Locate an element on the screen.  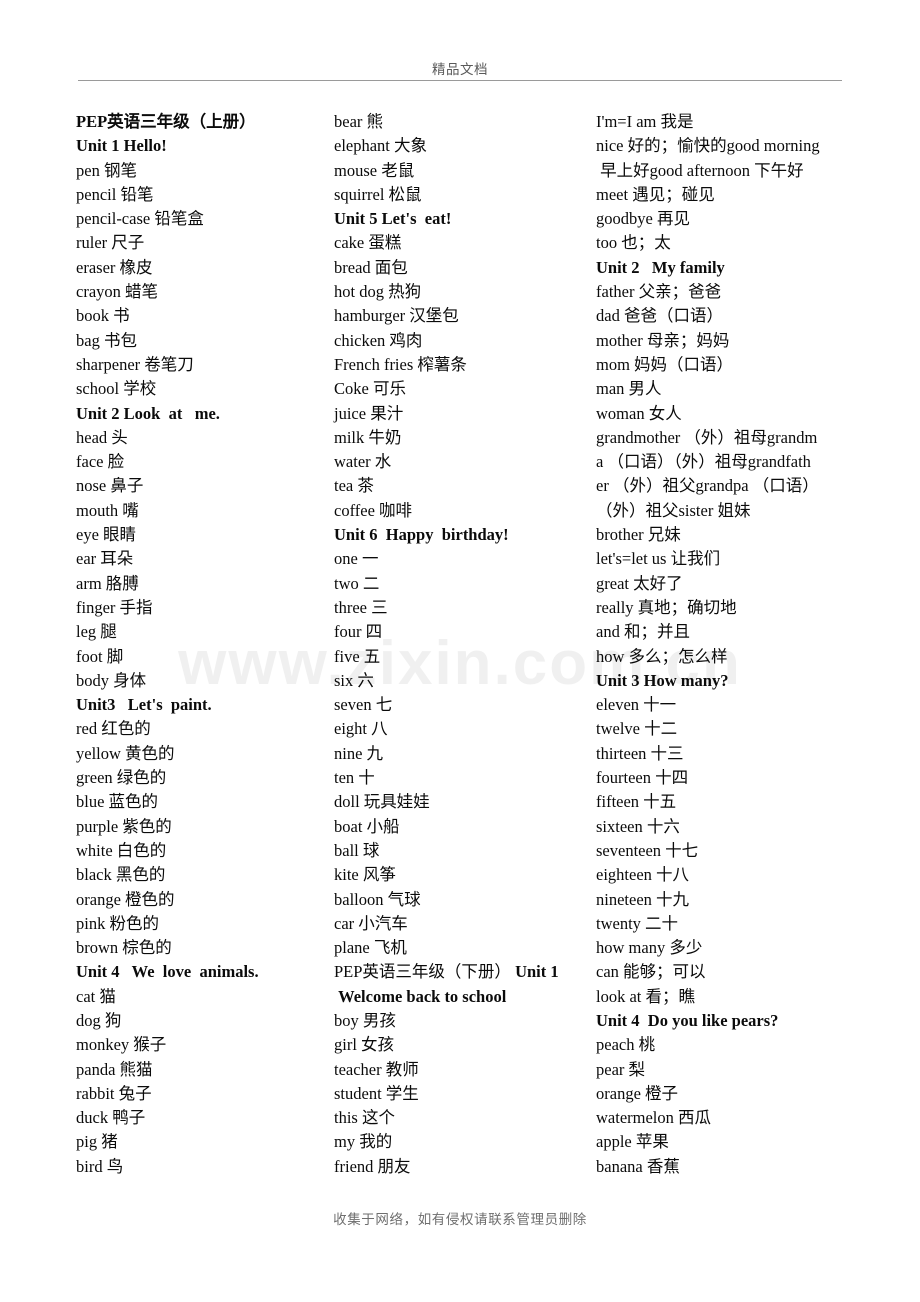
vocabulary-line: grandmother （外）祖母grandm is located at coordinates (707, 437).